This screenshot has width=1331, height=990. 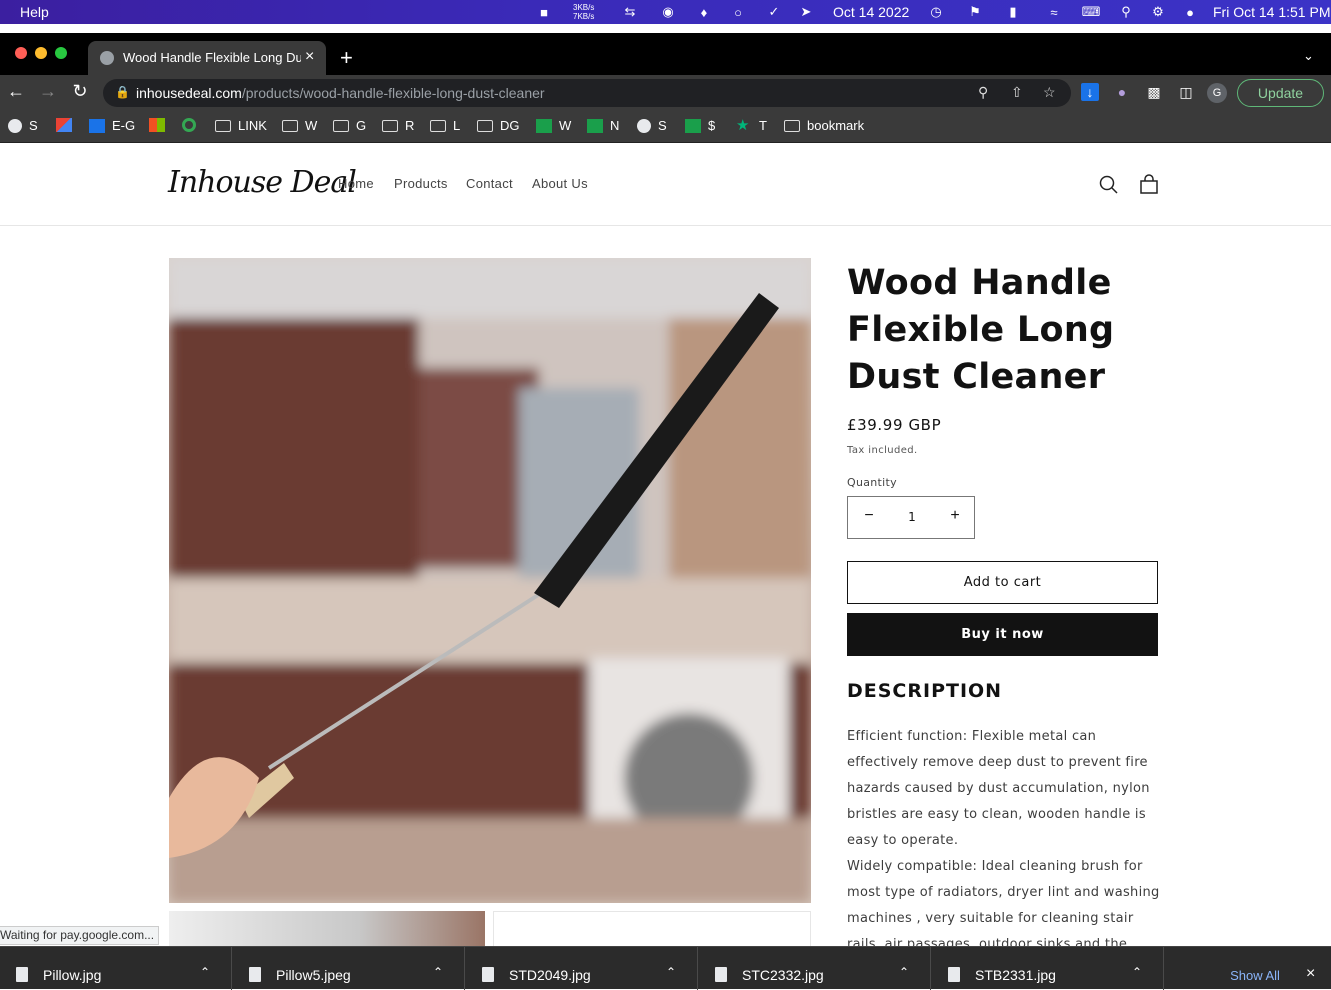 I want to click on nav-home: Home, so click(x=356, y=183).